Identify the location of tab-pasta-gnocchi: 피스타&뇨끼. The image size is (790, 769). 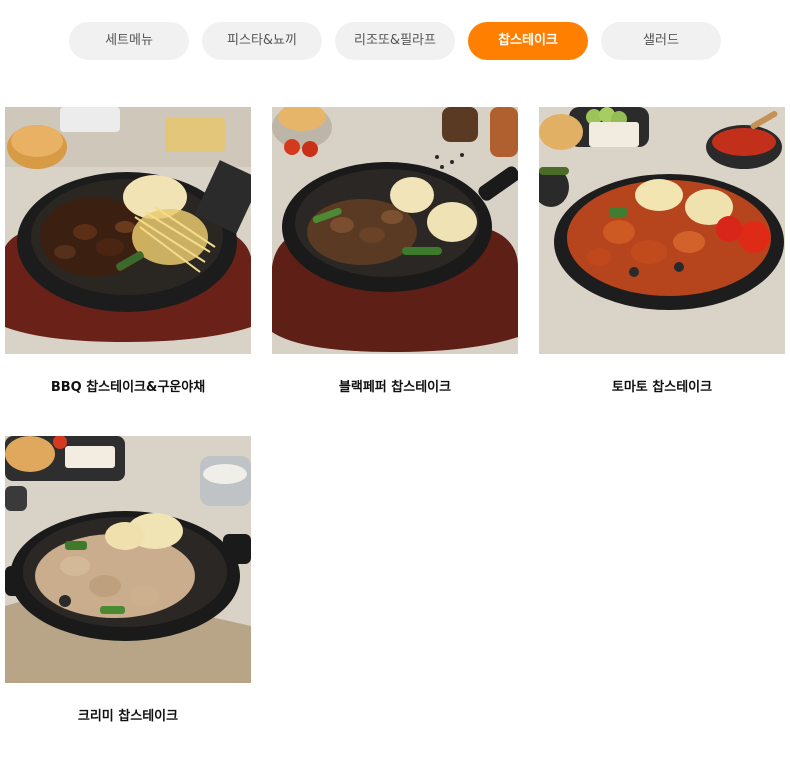
(262, 41).